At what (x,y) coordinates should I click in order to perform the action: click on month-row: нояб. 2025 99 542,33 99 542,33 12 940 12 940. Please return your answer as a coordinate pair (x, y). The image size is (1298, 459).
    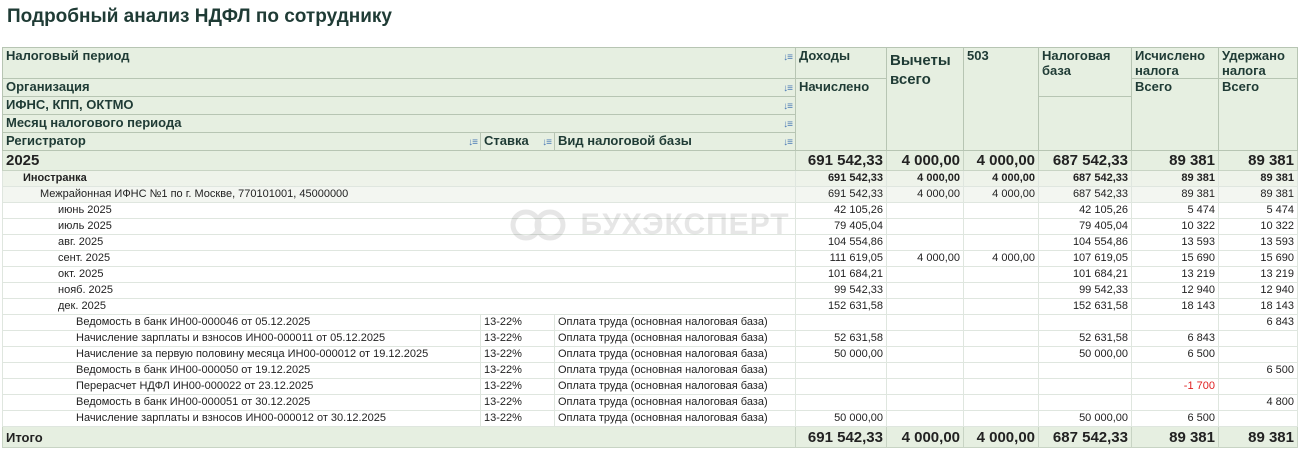
    Looking at the image, I should click on (650, 290).